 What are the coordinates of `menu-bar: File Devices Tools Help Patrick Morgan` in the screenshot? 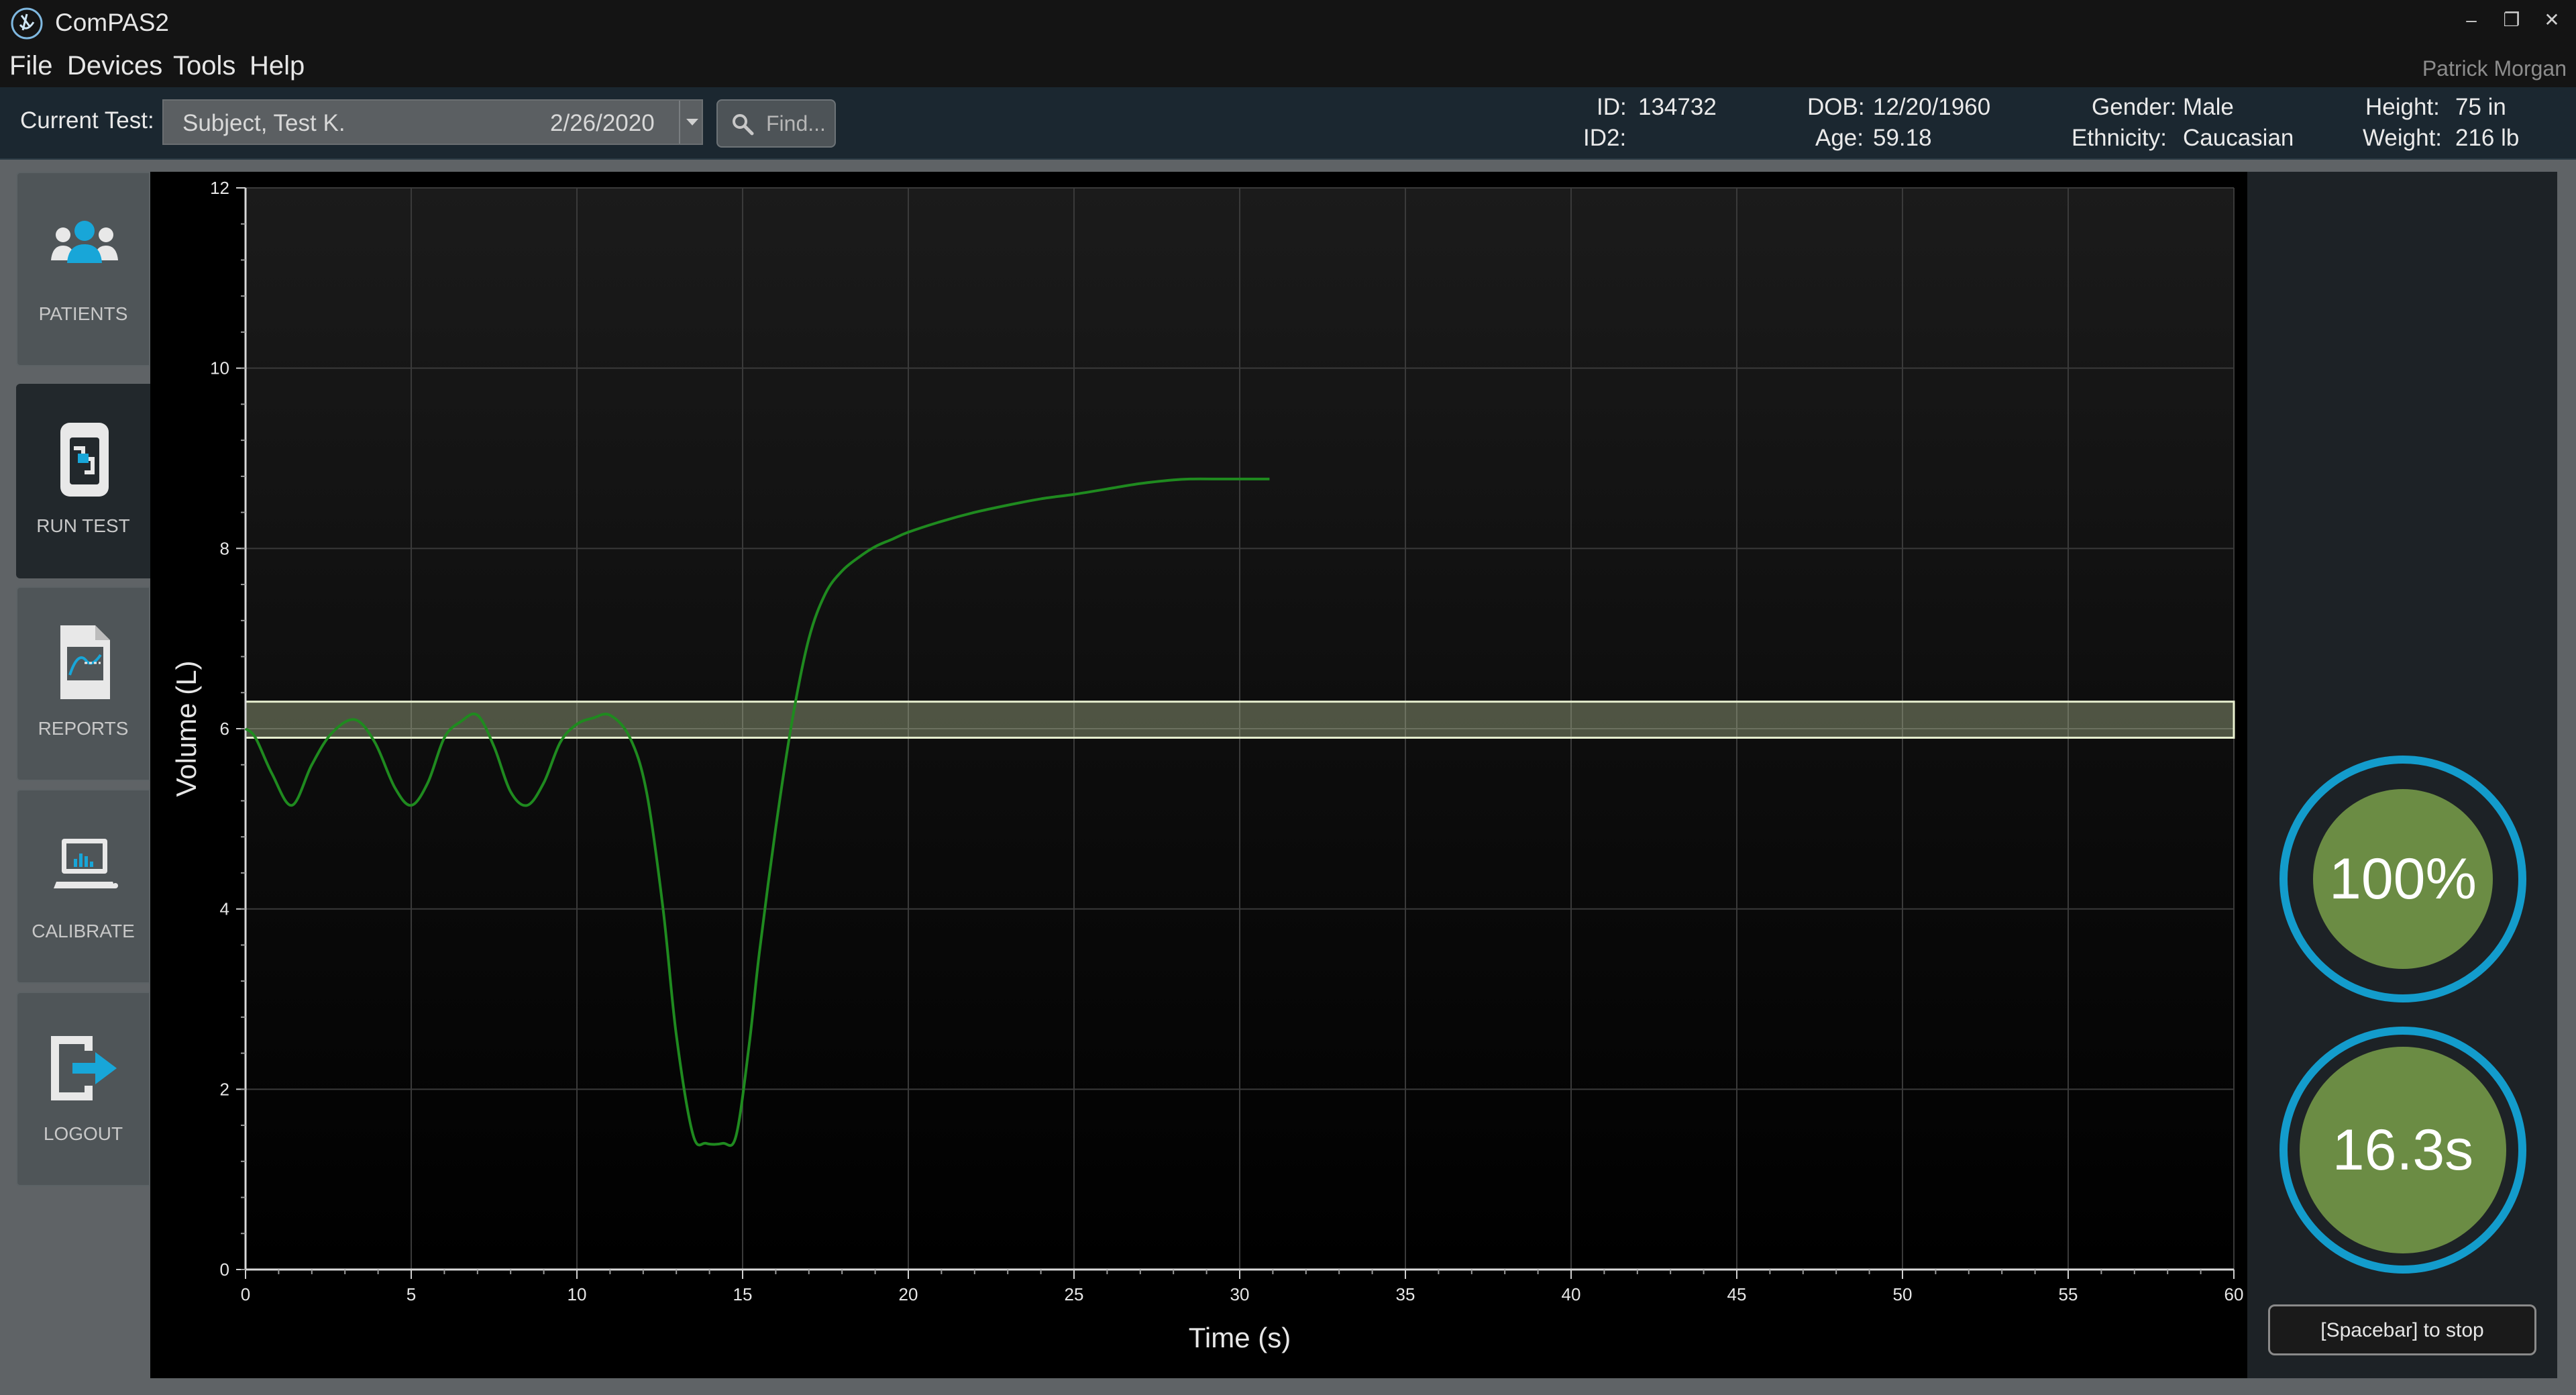 It's located at (1288, 67).